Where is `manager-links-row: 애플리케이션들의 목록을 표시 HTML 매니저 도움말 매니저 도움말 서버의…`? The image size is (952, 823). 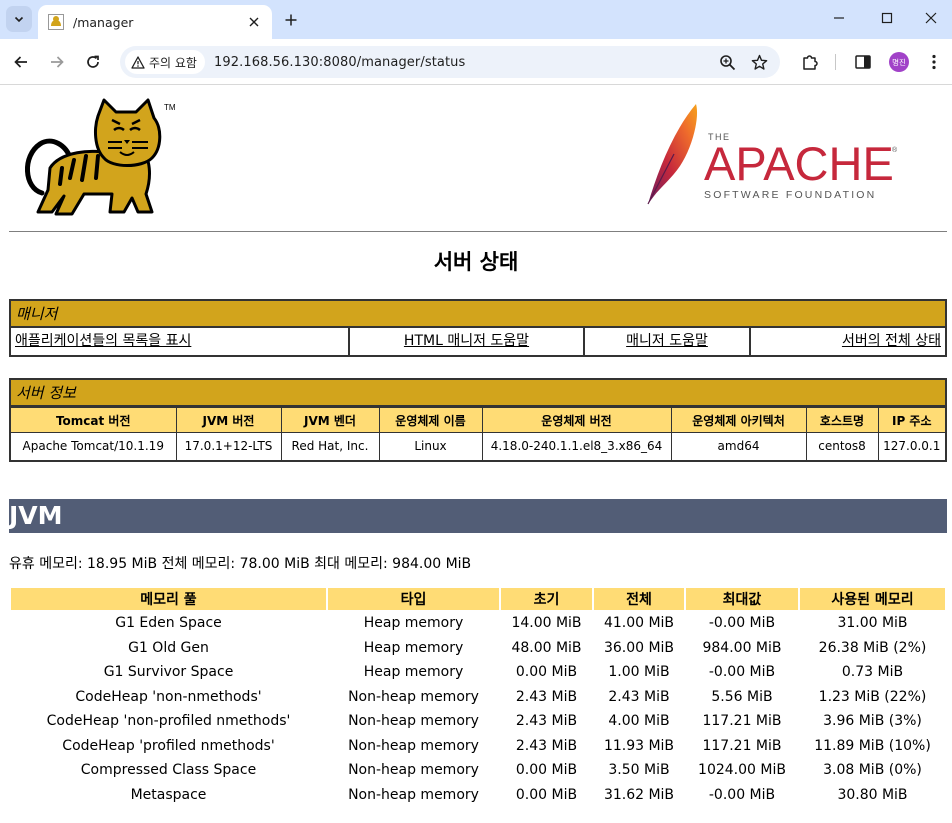
manager-links-row: 애플리케이션들의 목록을 표시 HTML 매니저 도움말 매니저 도움말 서버의… is located at coordinates (478, 341).